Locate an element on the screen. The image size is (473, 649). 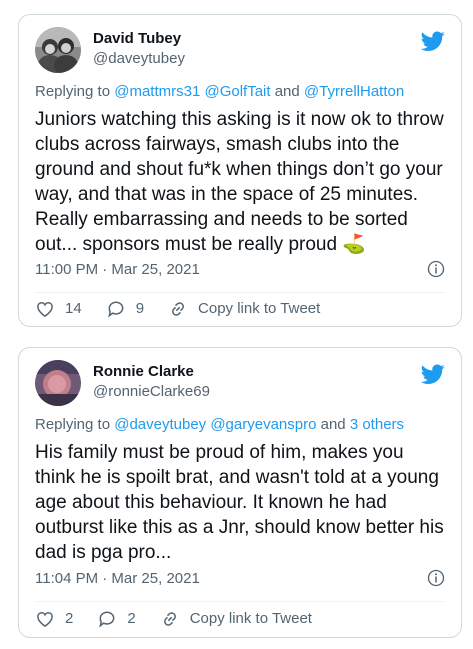
reply-count: 2 is located at coordinates (131, 618).